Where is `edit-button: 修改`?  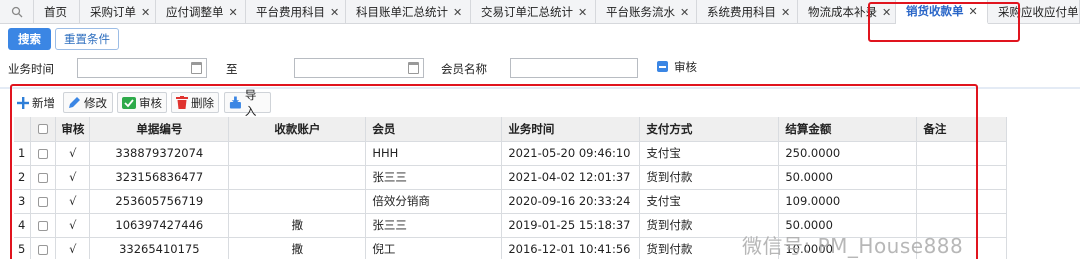 edit-button: 修改 is located at coordinates (88, 102).